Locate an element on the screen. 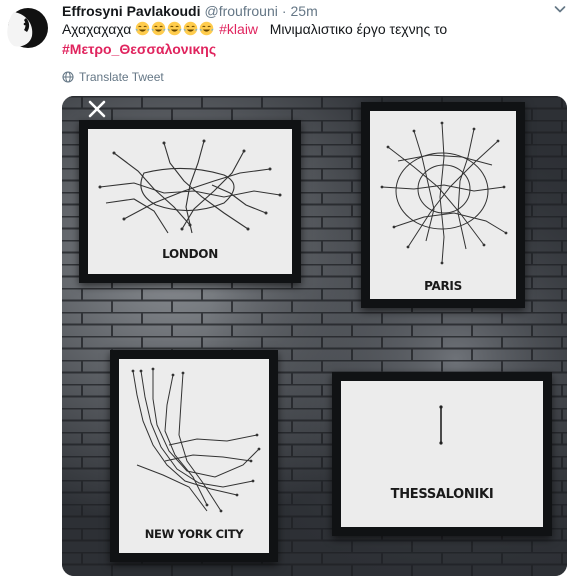 This screenshot has width=573, height=586. globe-icon is located at coordinates (68, 77).